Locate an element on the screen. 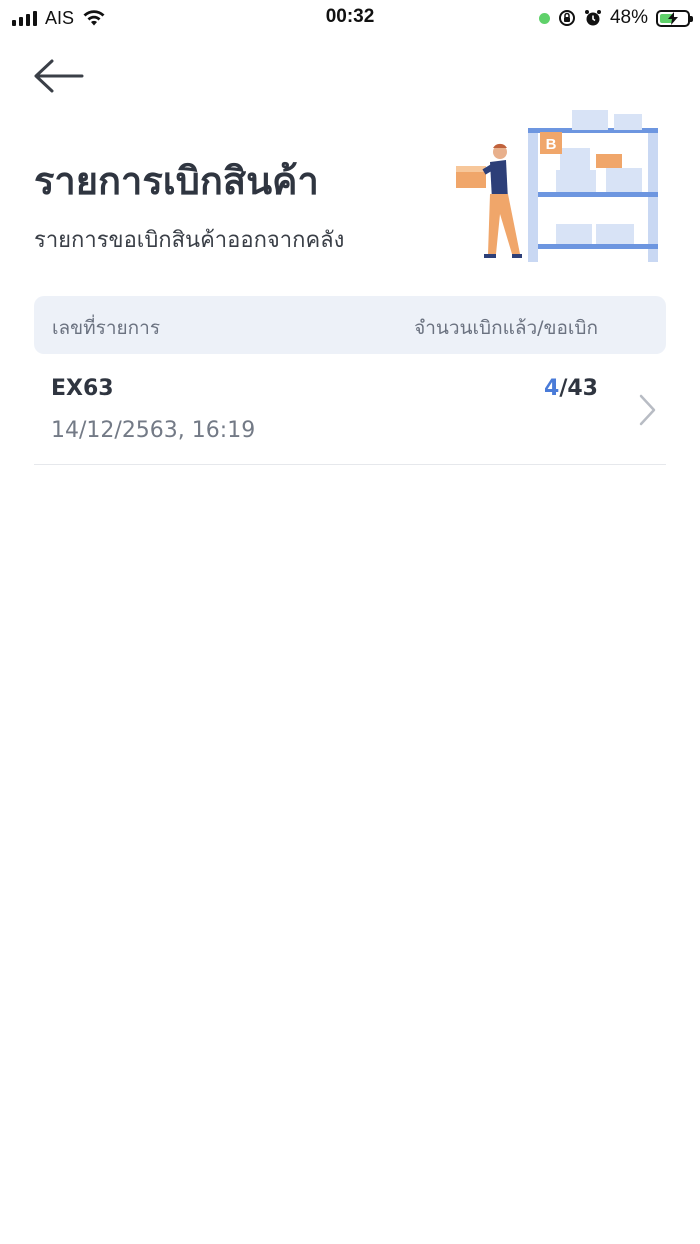 This screenshot has width=700, height=1244. withdrawn-count: 4 is located at coordinates (552, 388).